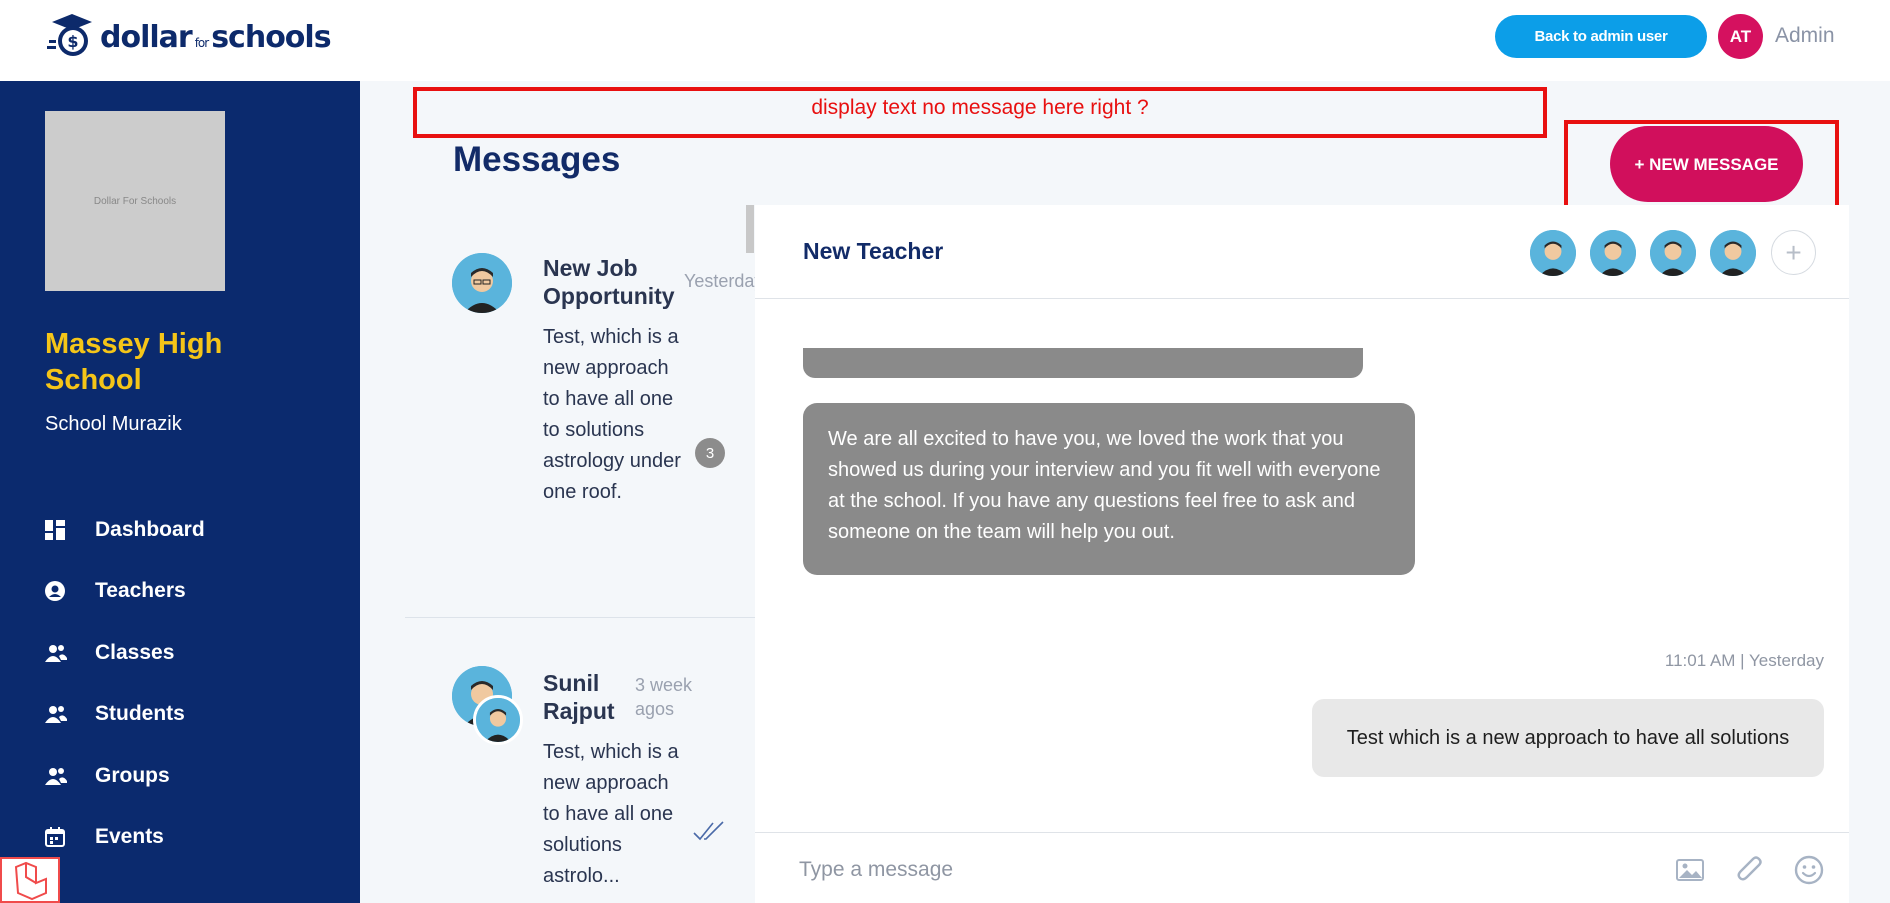  I want to click on logo-text: dollar for schools, so click(216, 37).